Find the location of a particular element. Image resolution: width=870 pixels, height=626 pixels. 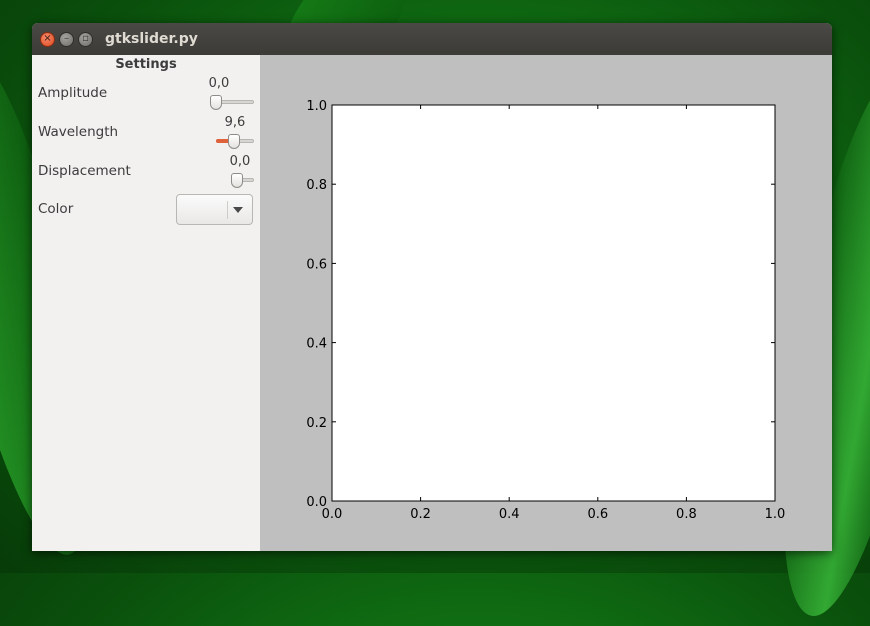

amplitude-value: 0,0 is located at coordinates (219, 83).